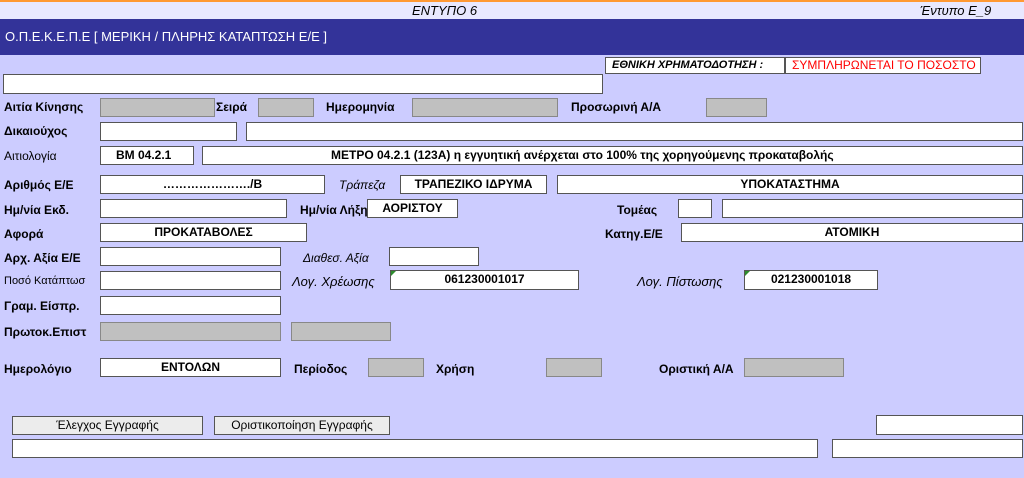 This screenshot has width=1024, height=478. What do you see at coordinates (956, 10) in the screenshot?
I see `form-code: Έντυπο Ε_9` at bounding box center [956, 10].